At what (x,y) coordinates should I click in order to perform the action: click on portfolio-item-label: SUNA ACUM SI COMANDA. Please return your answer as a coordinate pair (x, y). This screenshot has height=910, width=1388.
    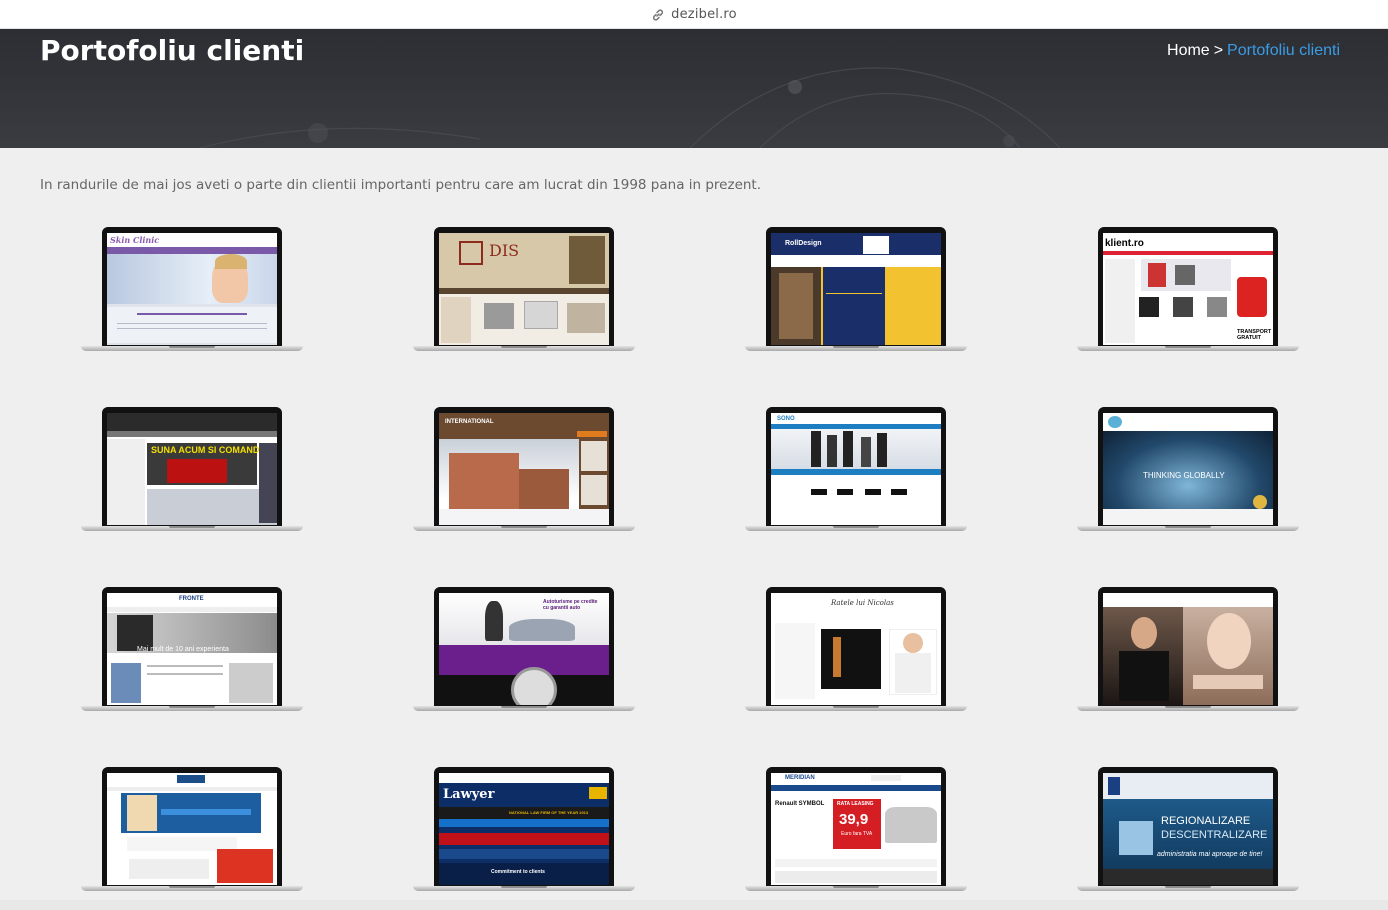
    Looking at the image, I should click on (208, 450).